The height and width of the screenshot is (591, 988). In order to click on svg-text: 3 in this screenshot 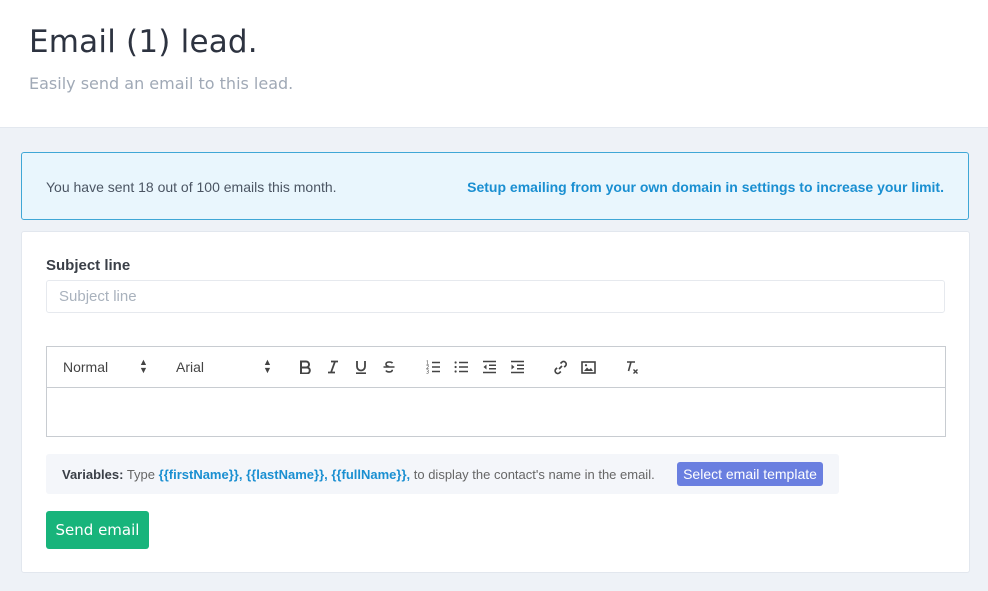, I will do `click(427, 372)`.